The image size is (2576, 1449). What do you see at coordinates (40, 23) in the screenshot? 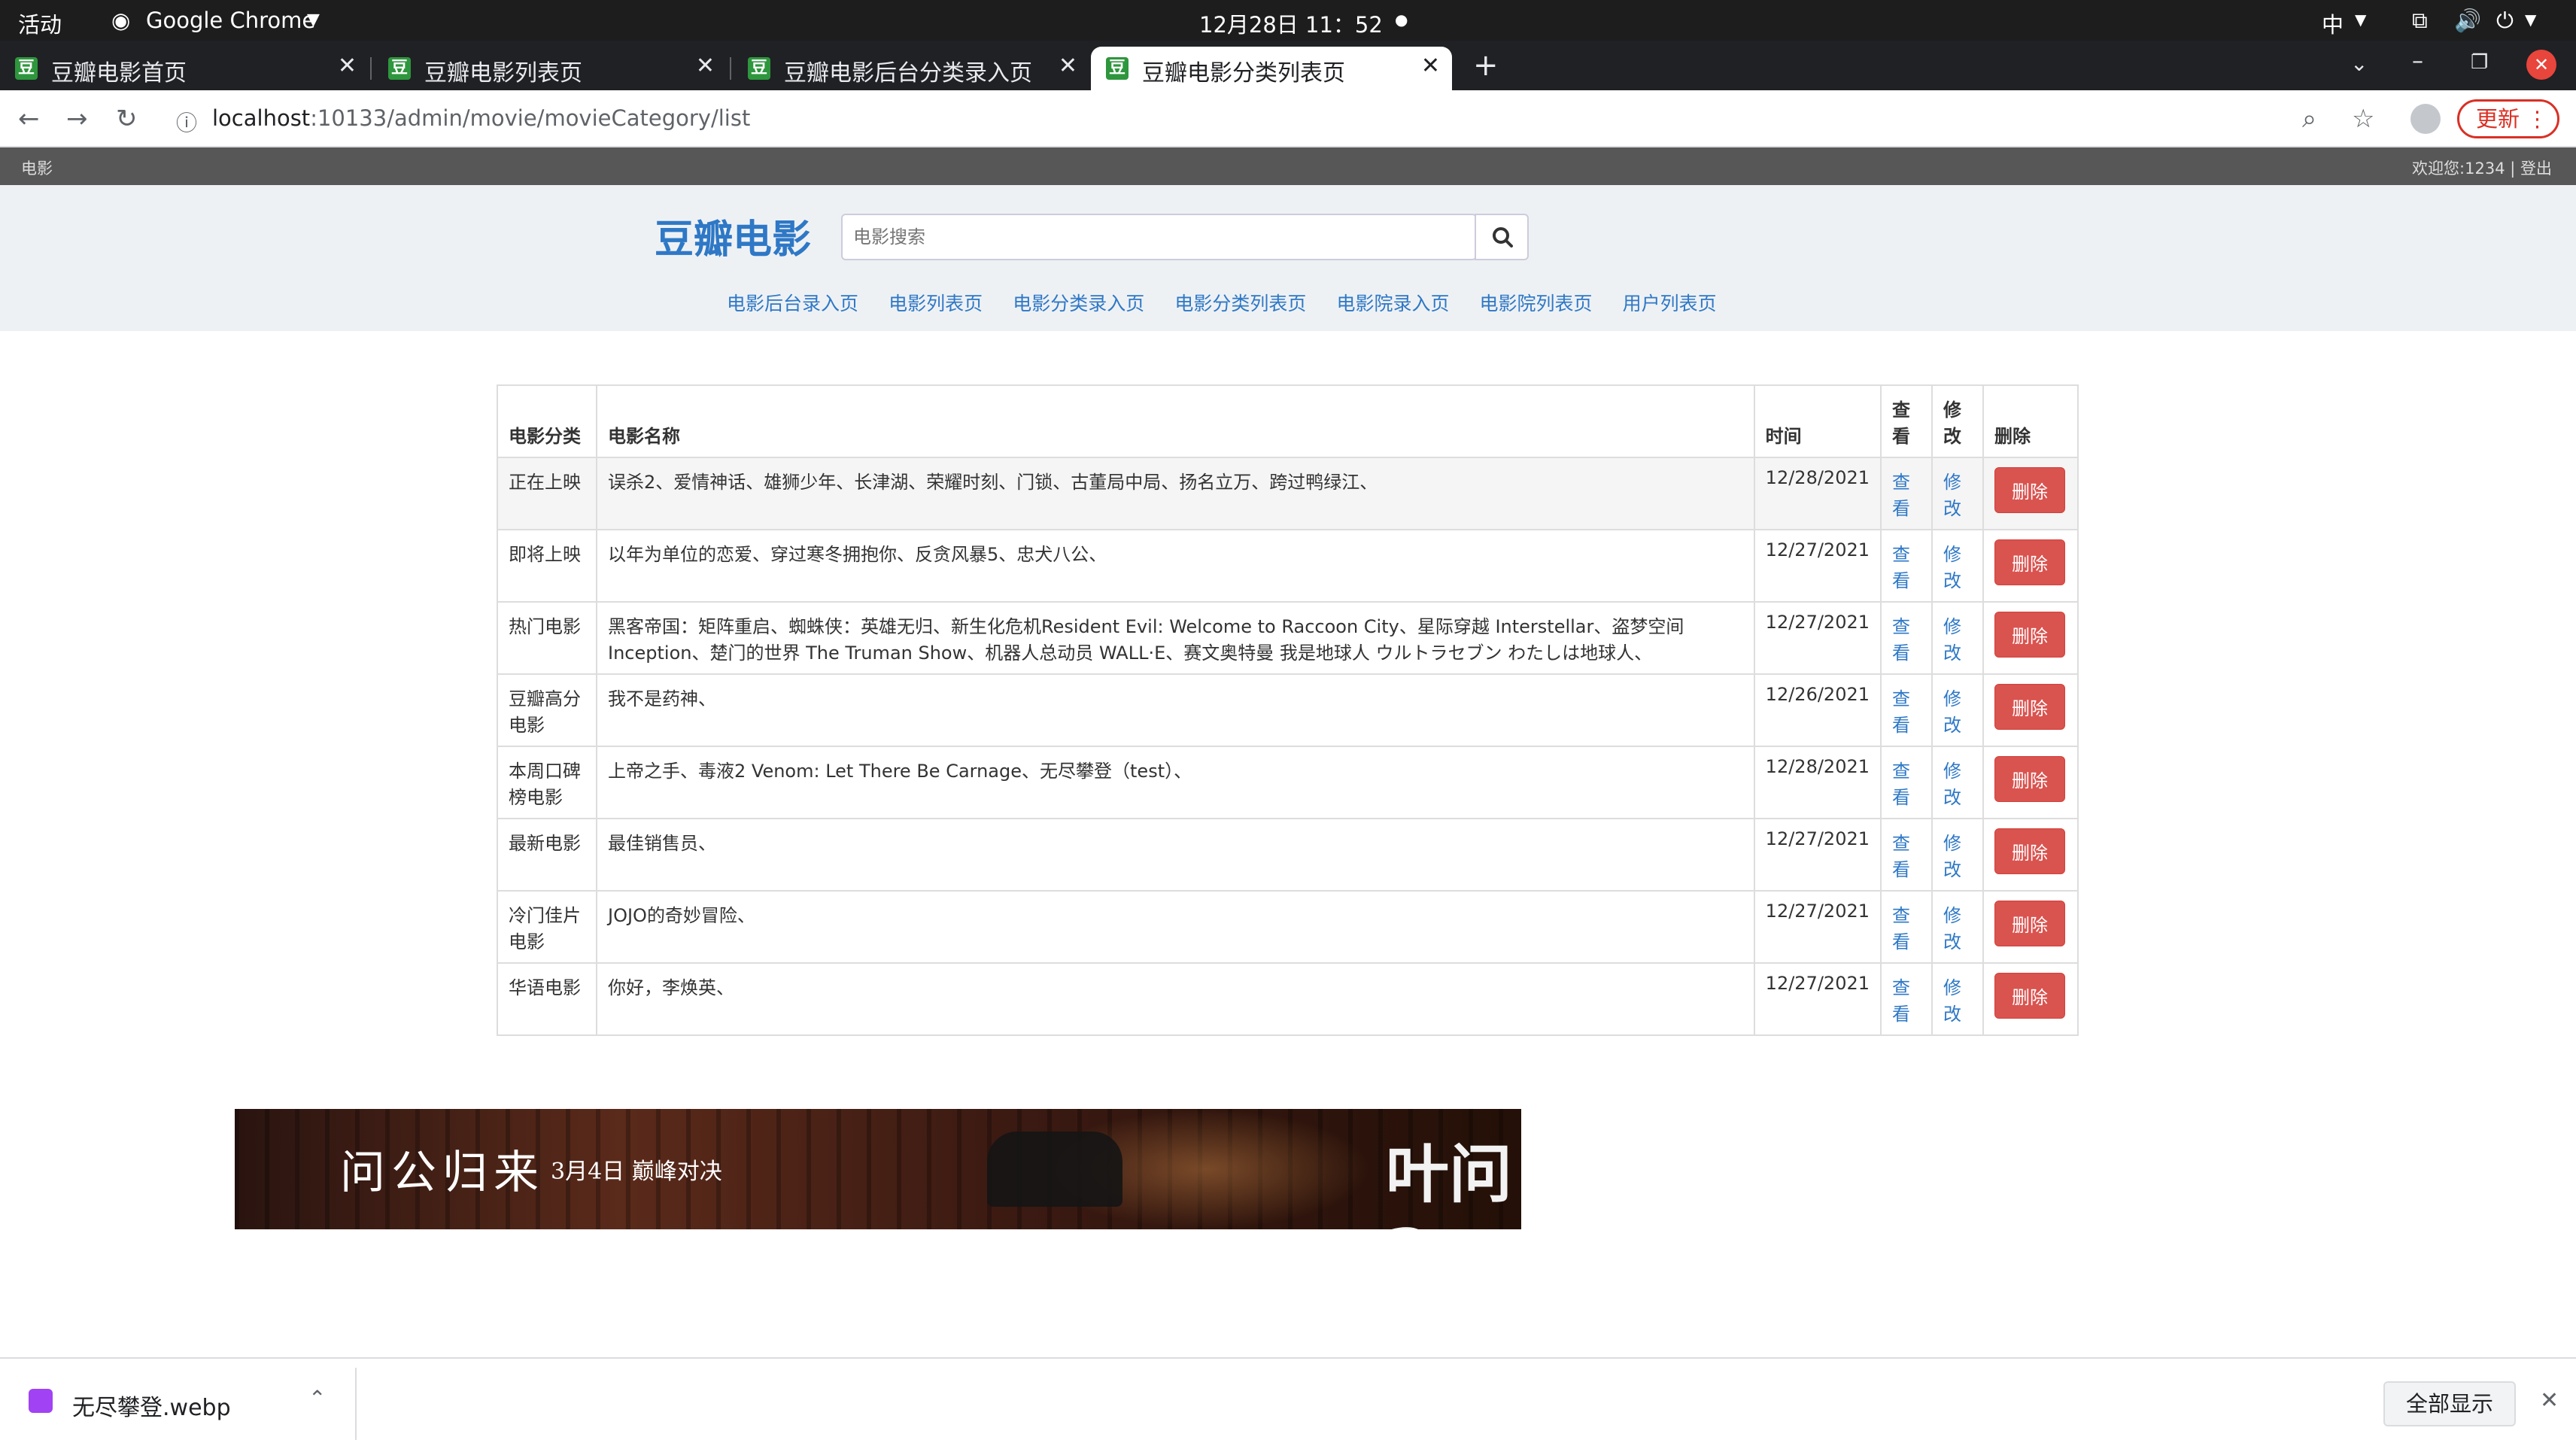
I see `activities-button: 活动` at bounding box center [40, 23].